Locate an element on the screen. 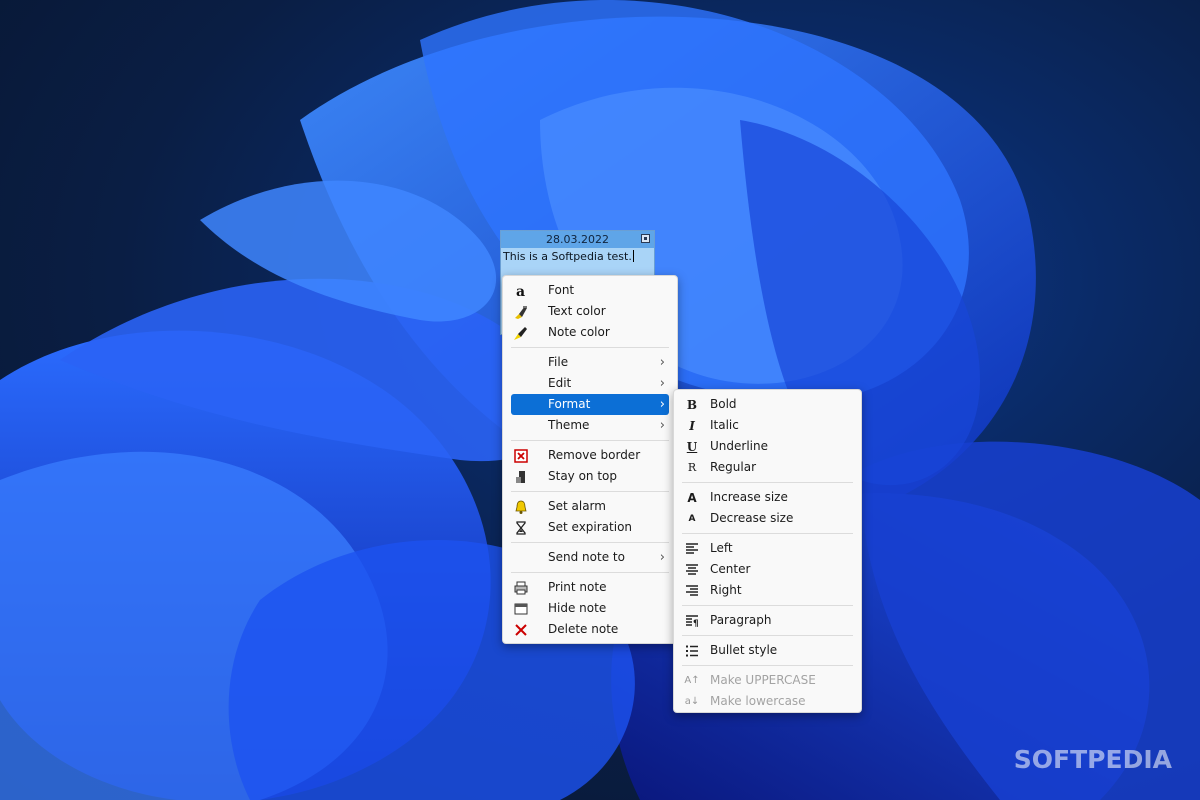  menu-item-align-center: Center is located at coordinates (767, 569).